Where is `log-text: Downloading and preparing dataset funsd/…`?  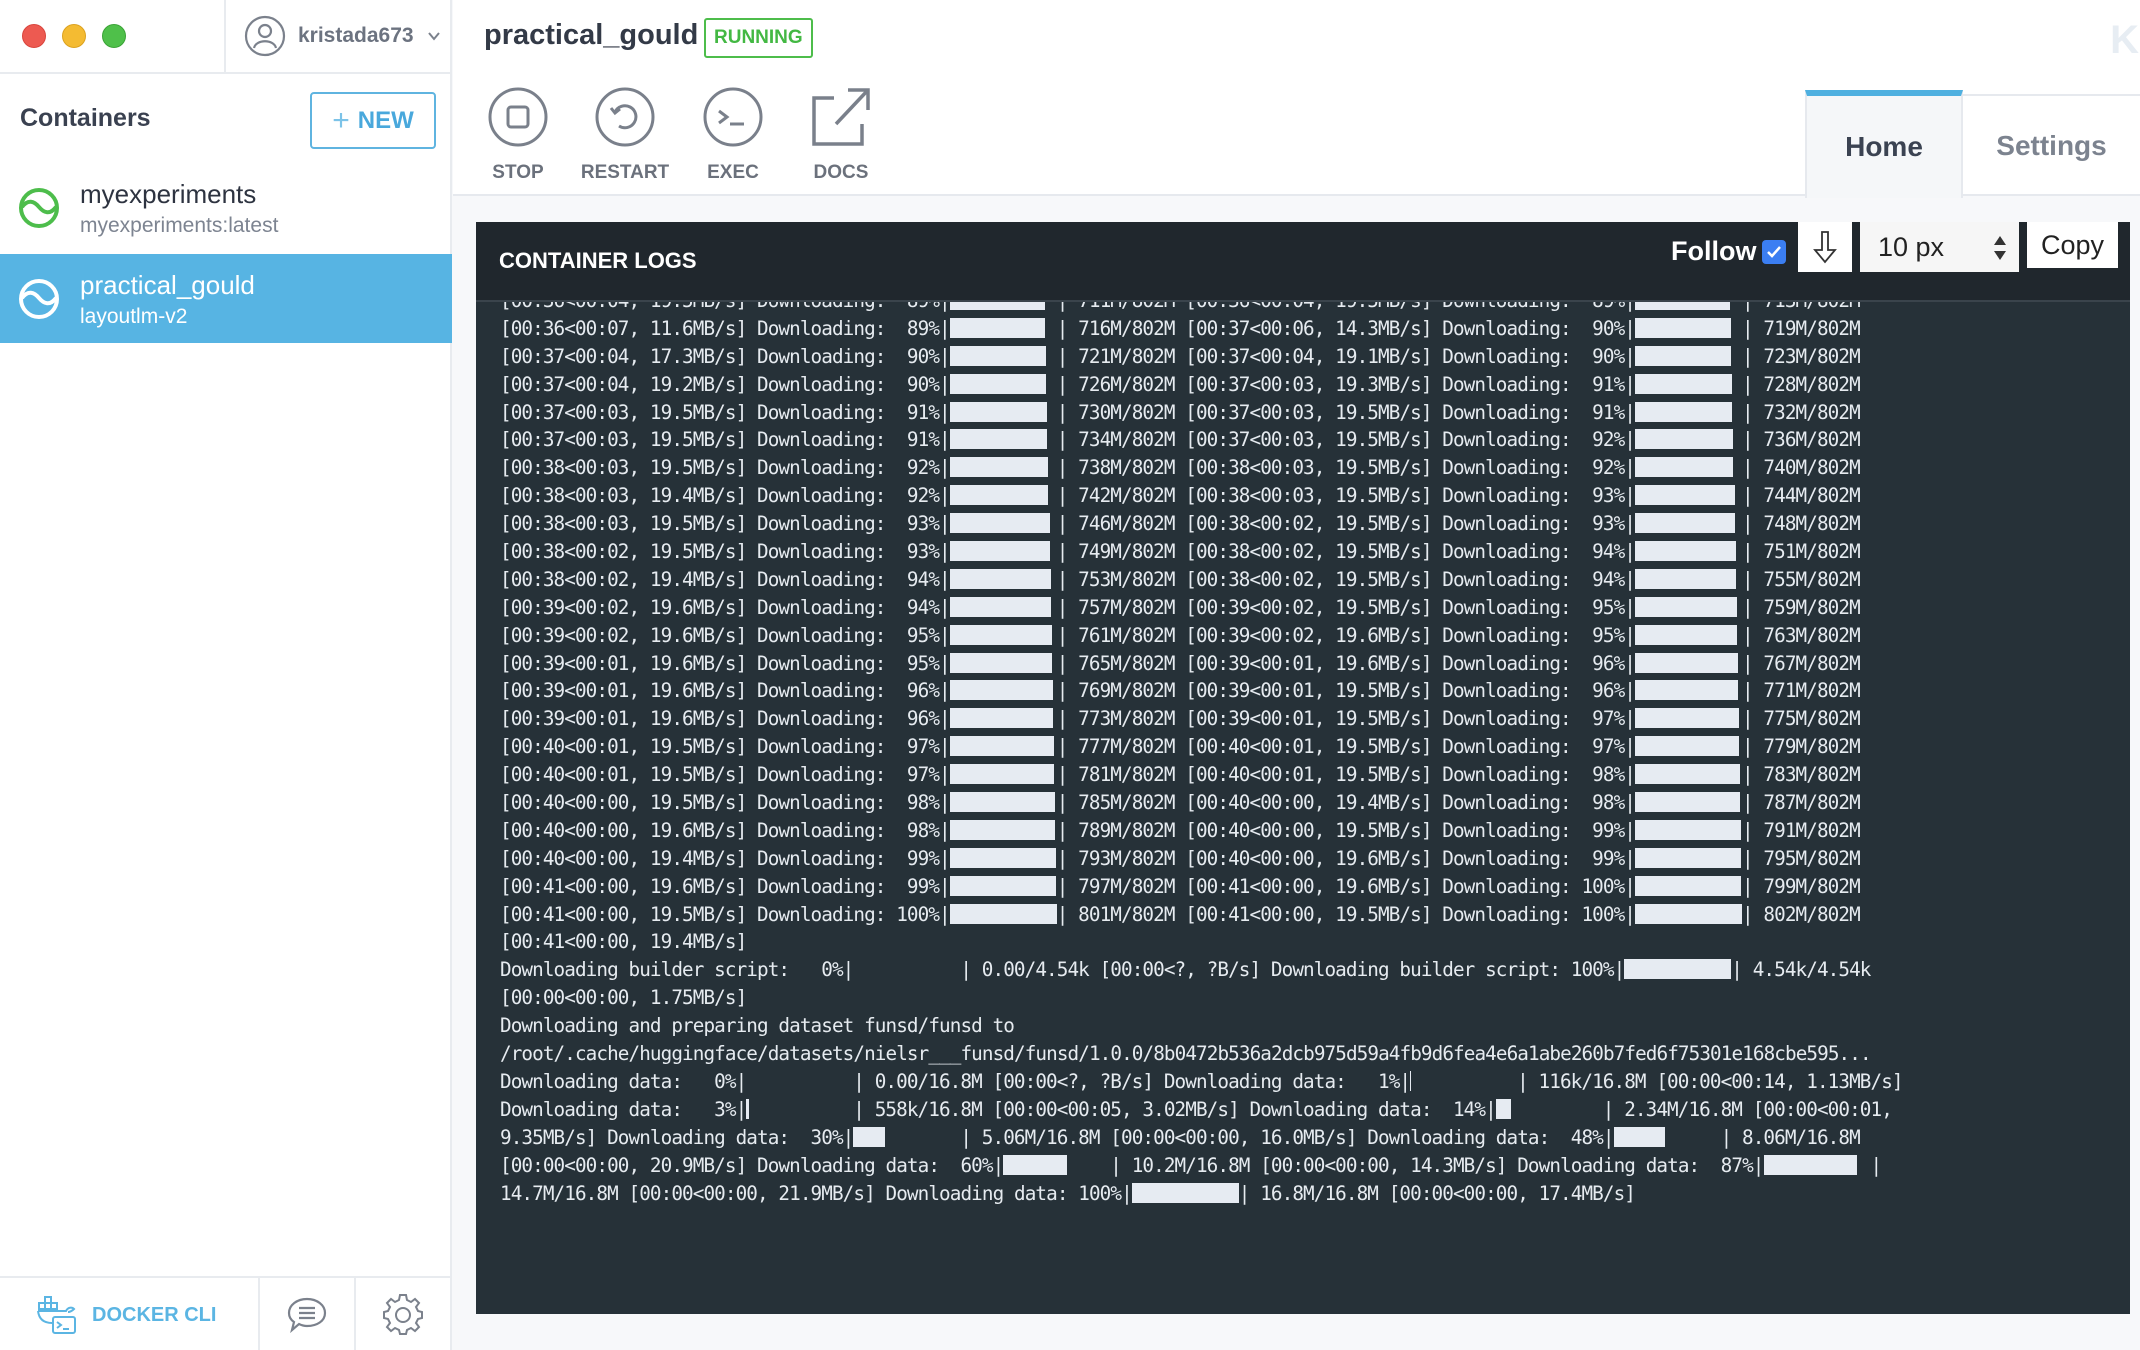 log-text: Downloading and preparing dataset funsd/… is located at coordinates (757, 1026).